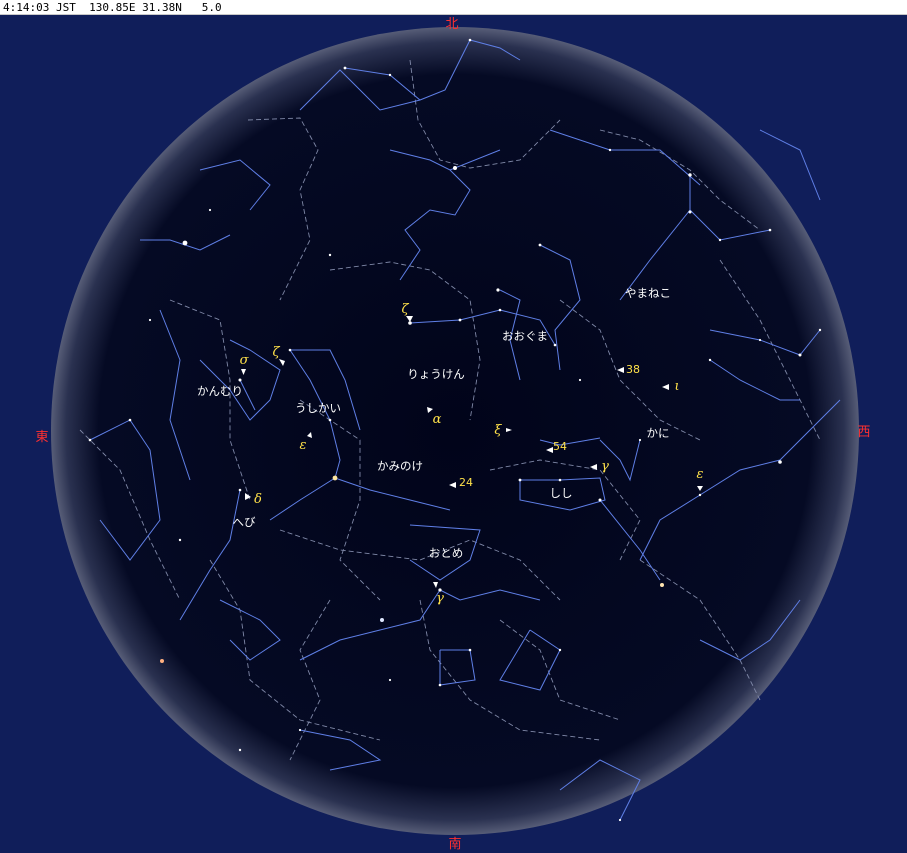 This screenshot has height=853, width=907. What do you see at coordinates (454, 844) in the screenshot?
I see `direction-south: 南` at bounding box center [454, 844].